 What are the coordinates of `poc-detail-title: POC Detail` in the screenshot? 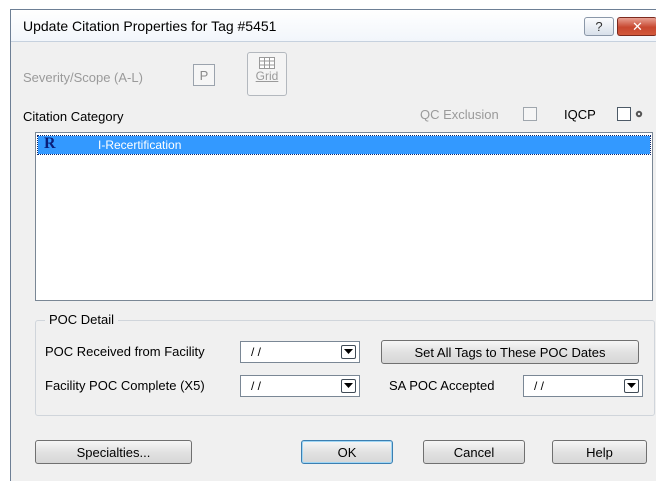 It's located at (82, 319).